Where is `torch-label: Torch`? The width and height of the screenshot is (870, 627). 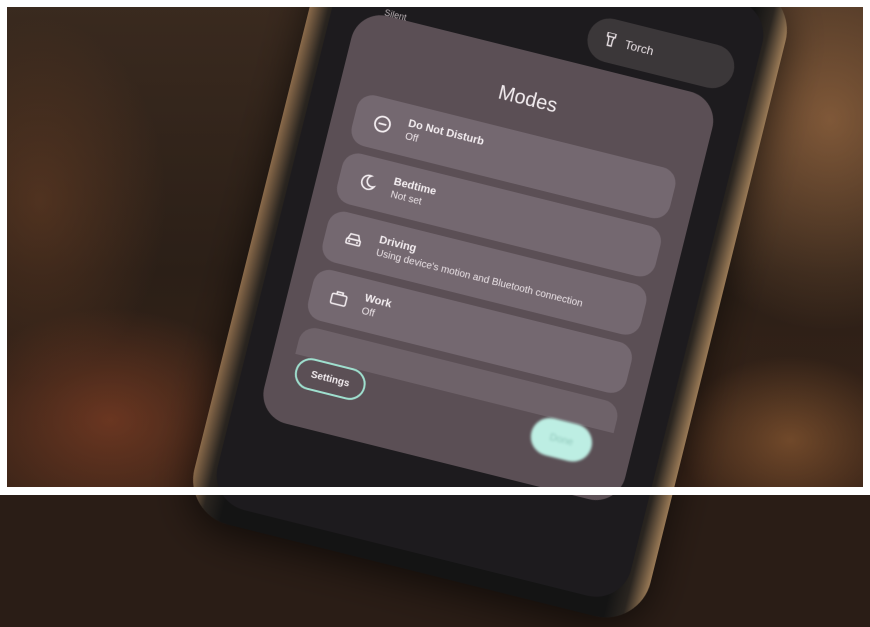
torch-label: Torch is located at coordinates (639, 48).